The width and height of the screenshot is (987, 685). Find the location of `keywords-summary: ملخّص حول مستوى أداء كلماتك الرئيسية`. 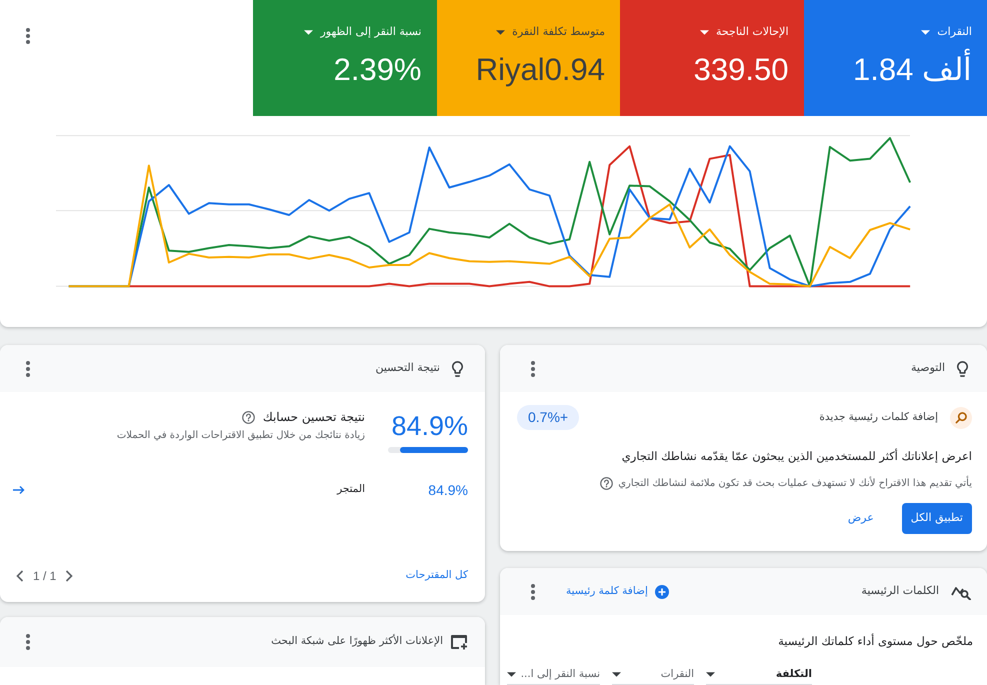

keywords-summary: ملخّص حول مستوى أداء كلماتك الرئيسية is located at coordinates (875, 641).